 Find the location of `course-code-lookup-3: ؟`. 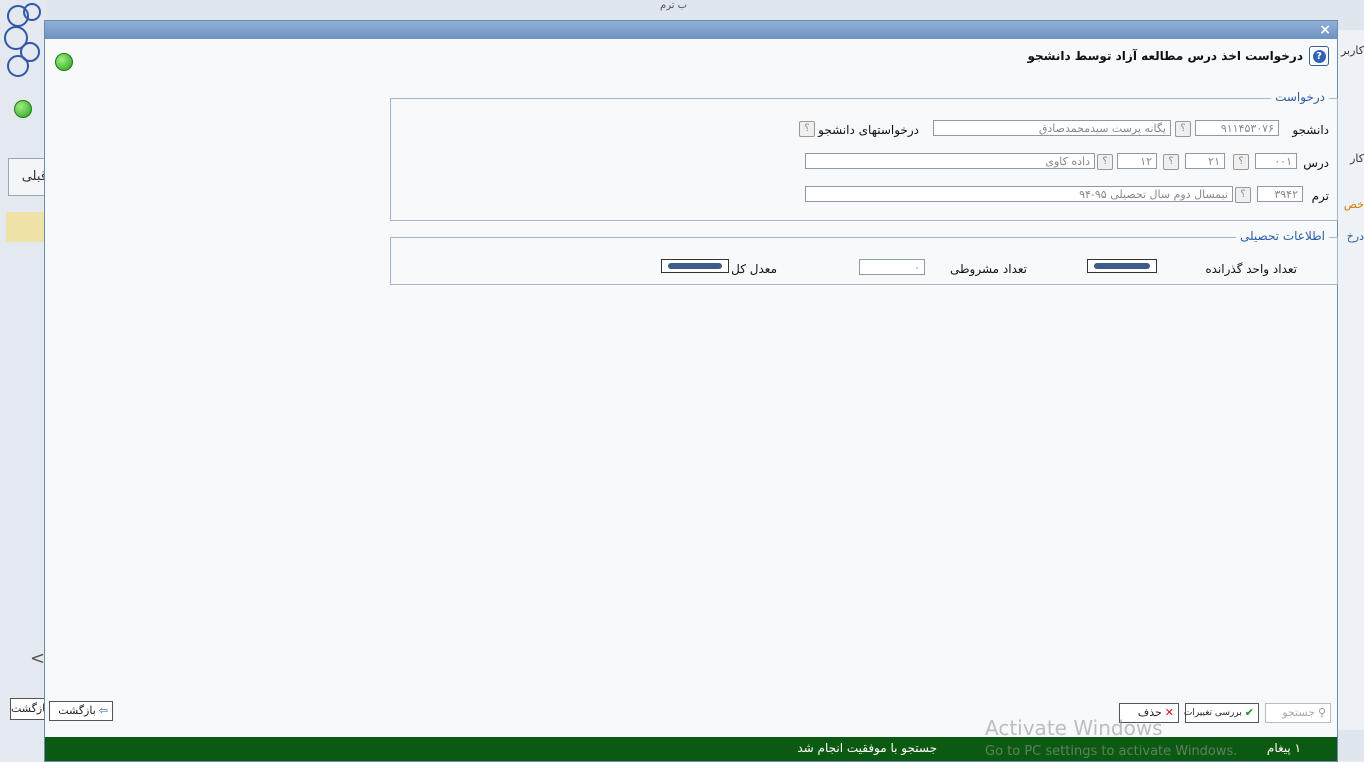

course-code-lookup-3: ؟ is located at coordinates (1105, 162).